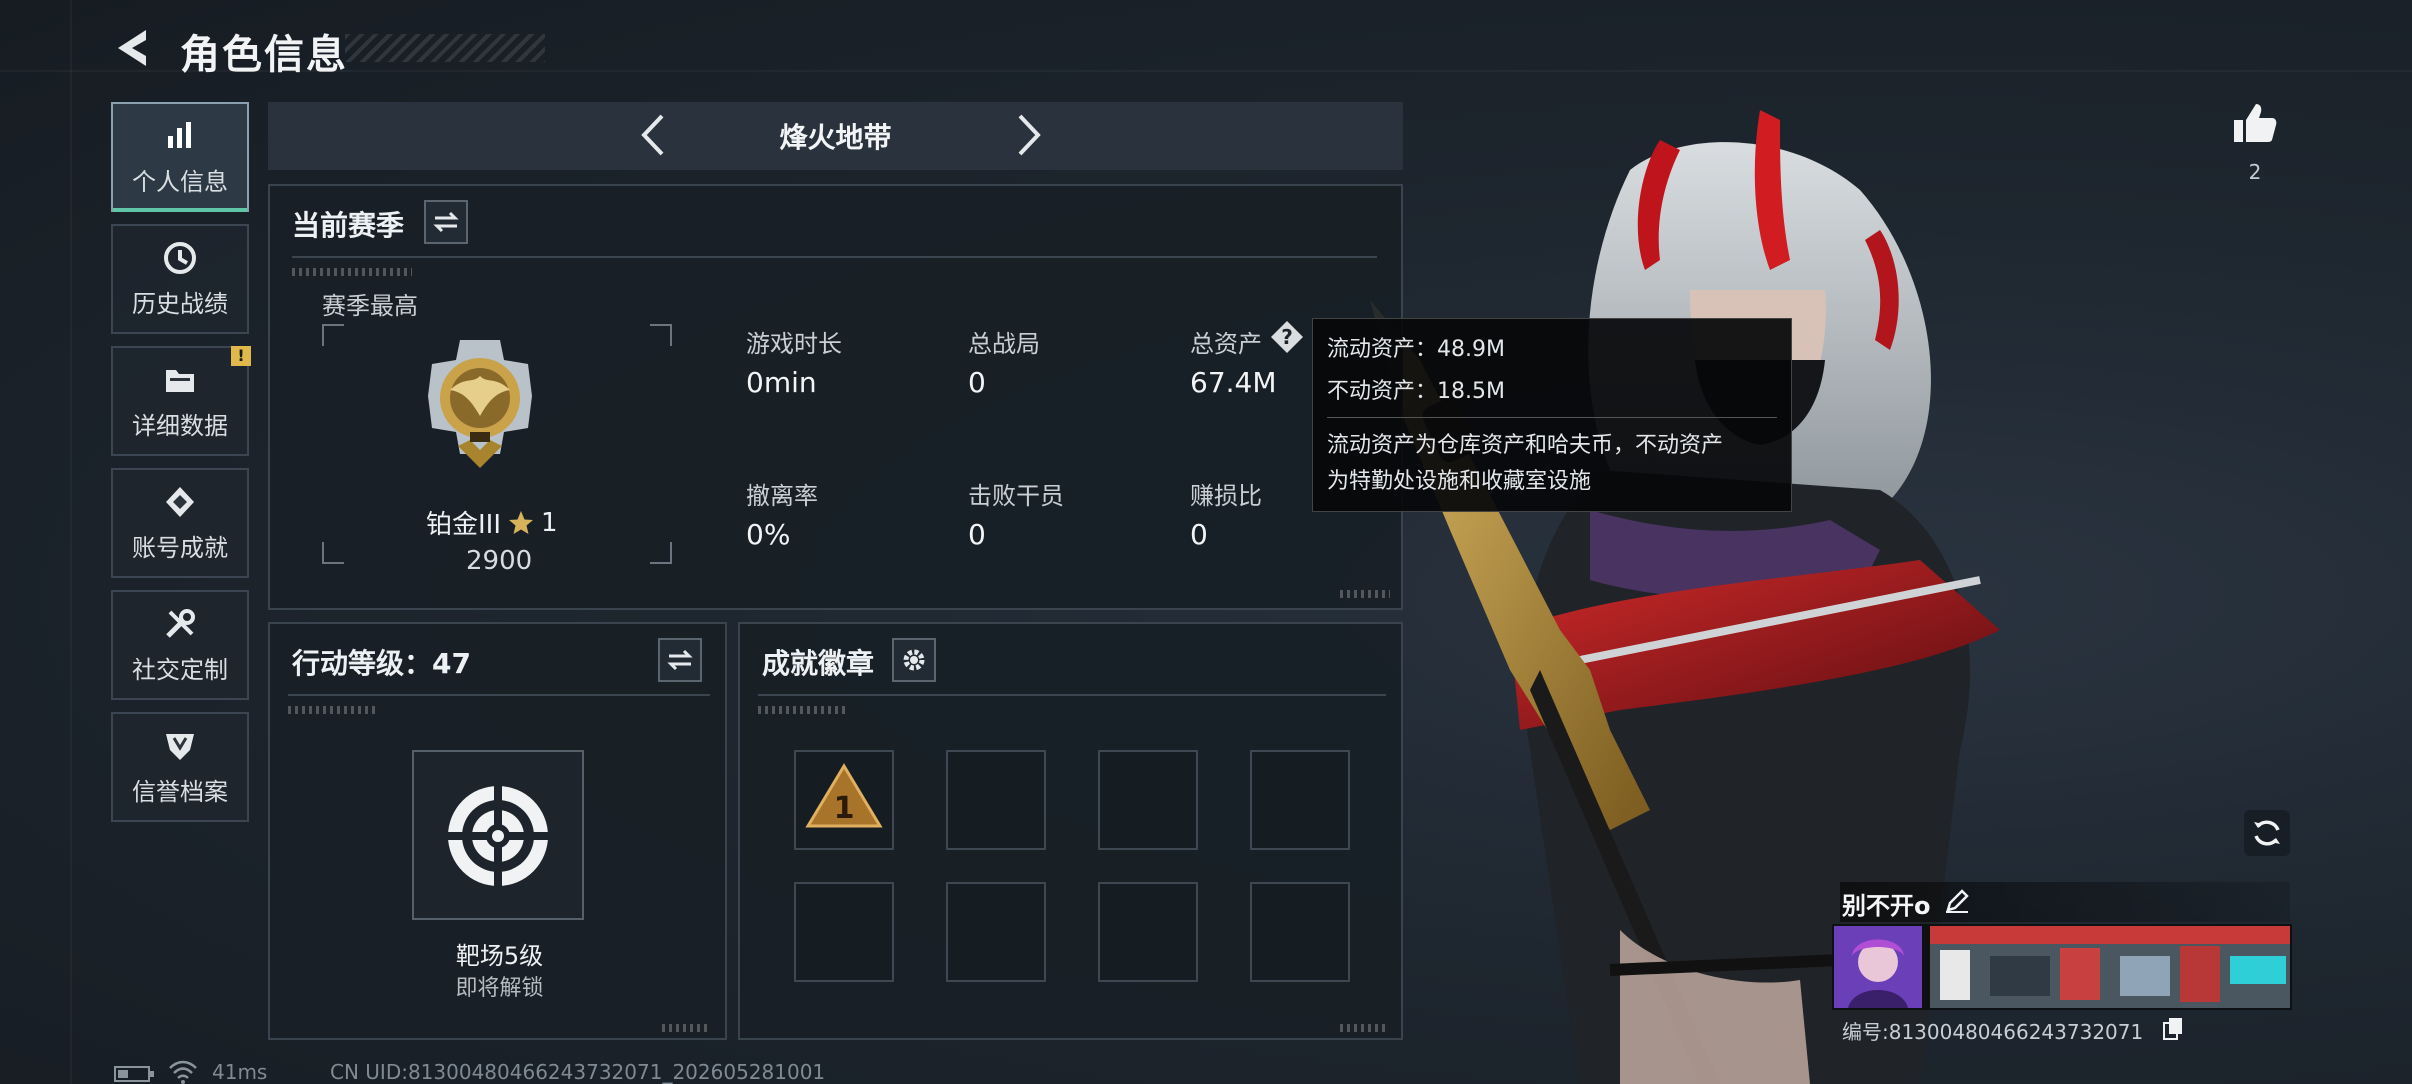  I want to click on ping-text: 41ms, so click(240, 1072).